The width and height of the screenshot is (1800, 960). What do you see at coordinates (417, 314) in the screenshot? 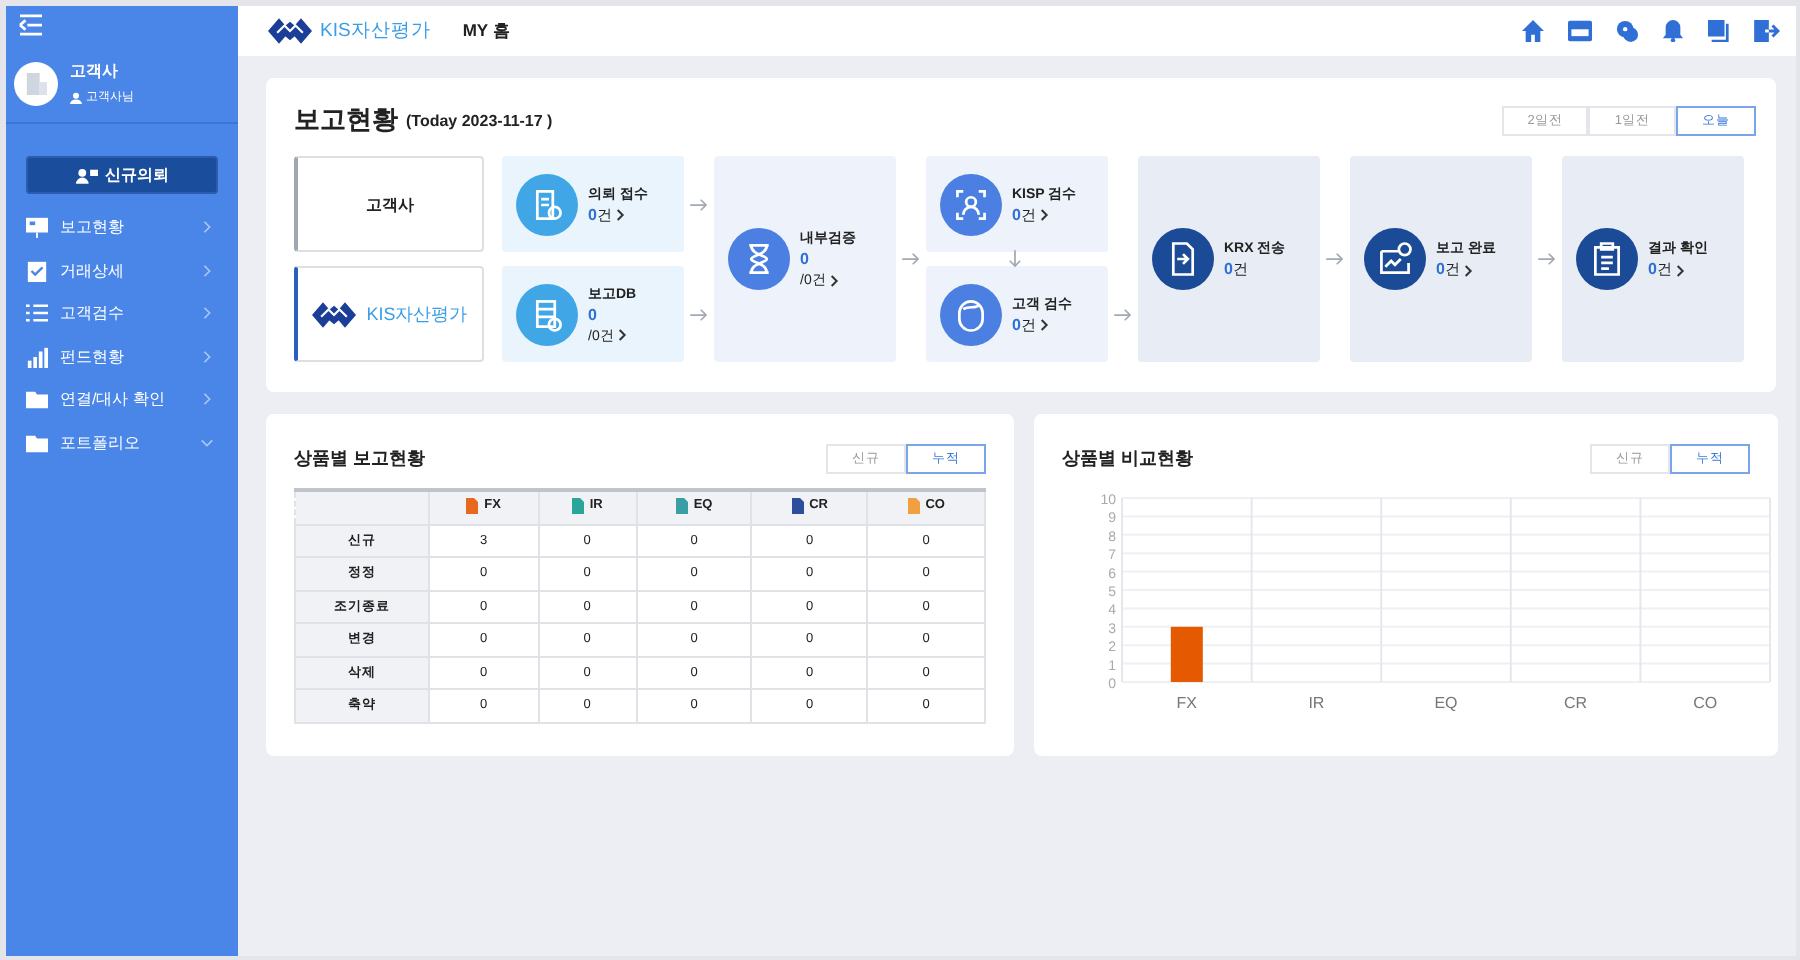
I see `company-logo-text: KIS자산평가` at bounding box center [417, 314].